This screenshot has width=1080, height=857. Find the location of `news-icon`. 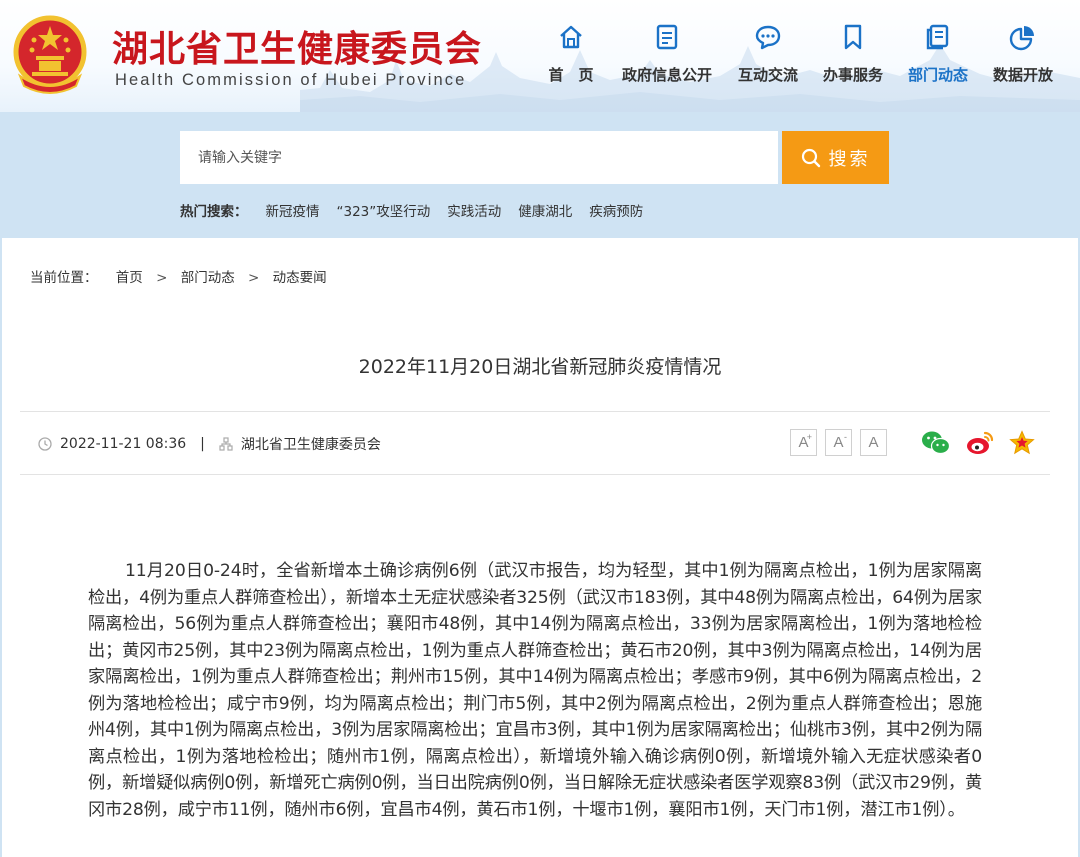

news-icon is located at coordinates (937, 37).